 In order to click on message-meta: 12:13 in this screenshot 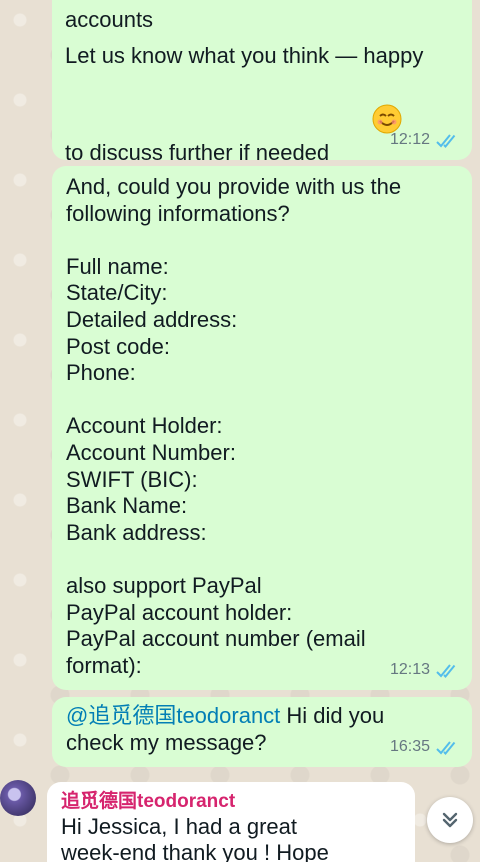, I will do `click(425, 670)`.